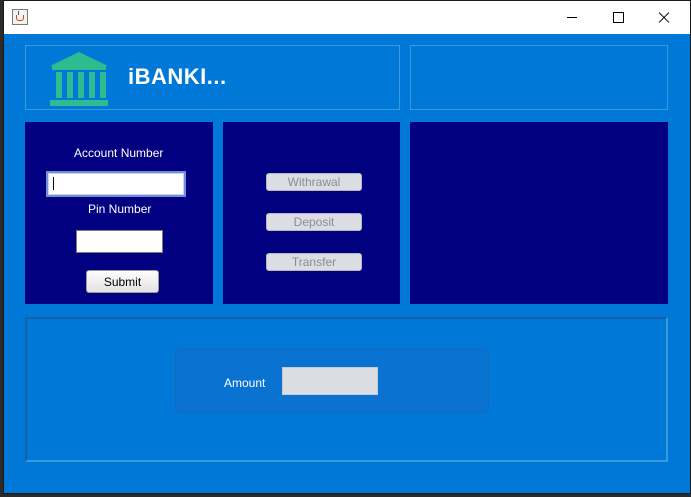 The width and height of the screenshot is (691, 497). Describe the element at coordinates (122, 281) in the screenshot. I see `submit-button: Submit` at that location.